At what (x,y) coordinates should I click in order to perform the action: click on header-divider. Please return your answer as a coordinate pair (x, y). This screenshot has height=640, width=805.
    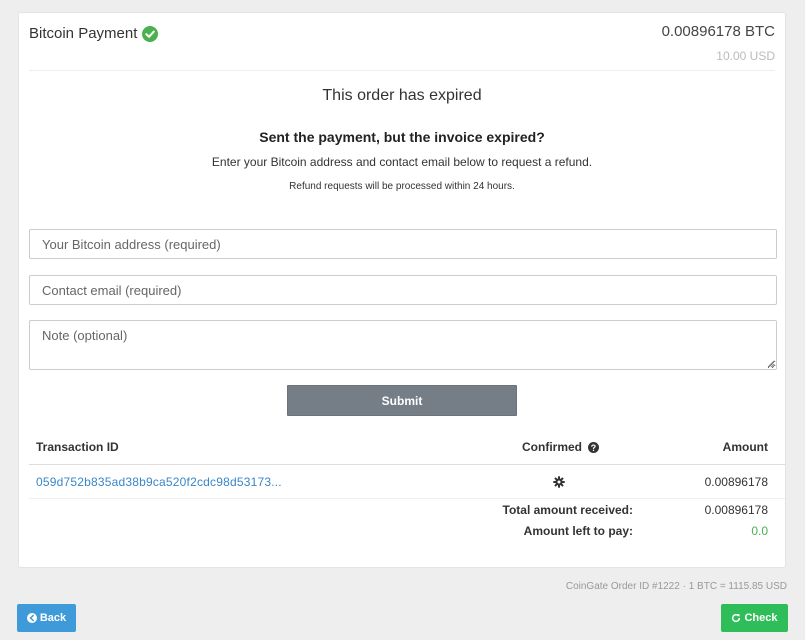
    Looking at the image, I should click on (402, 70).